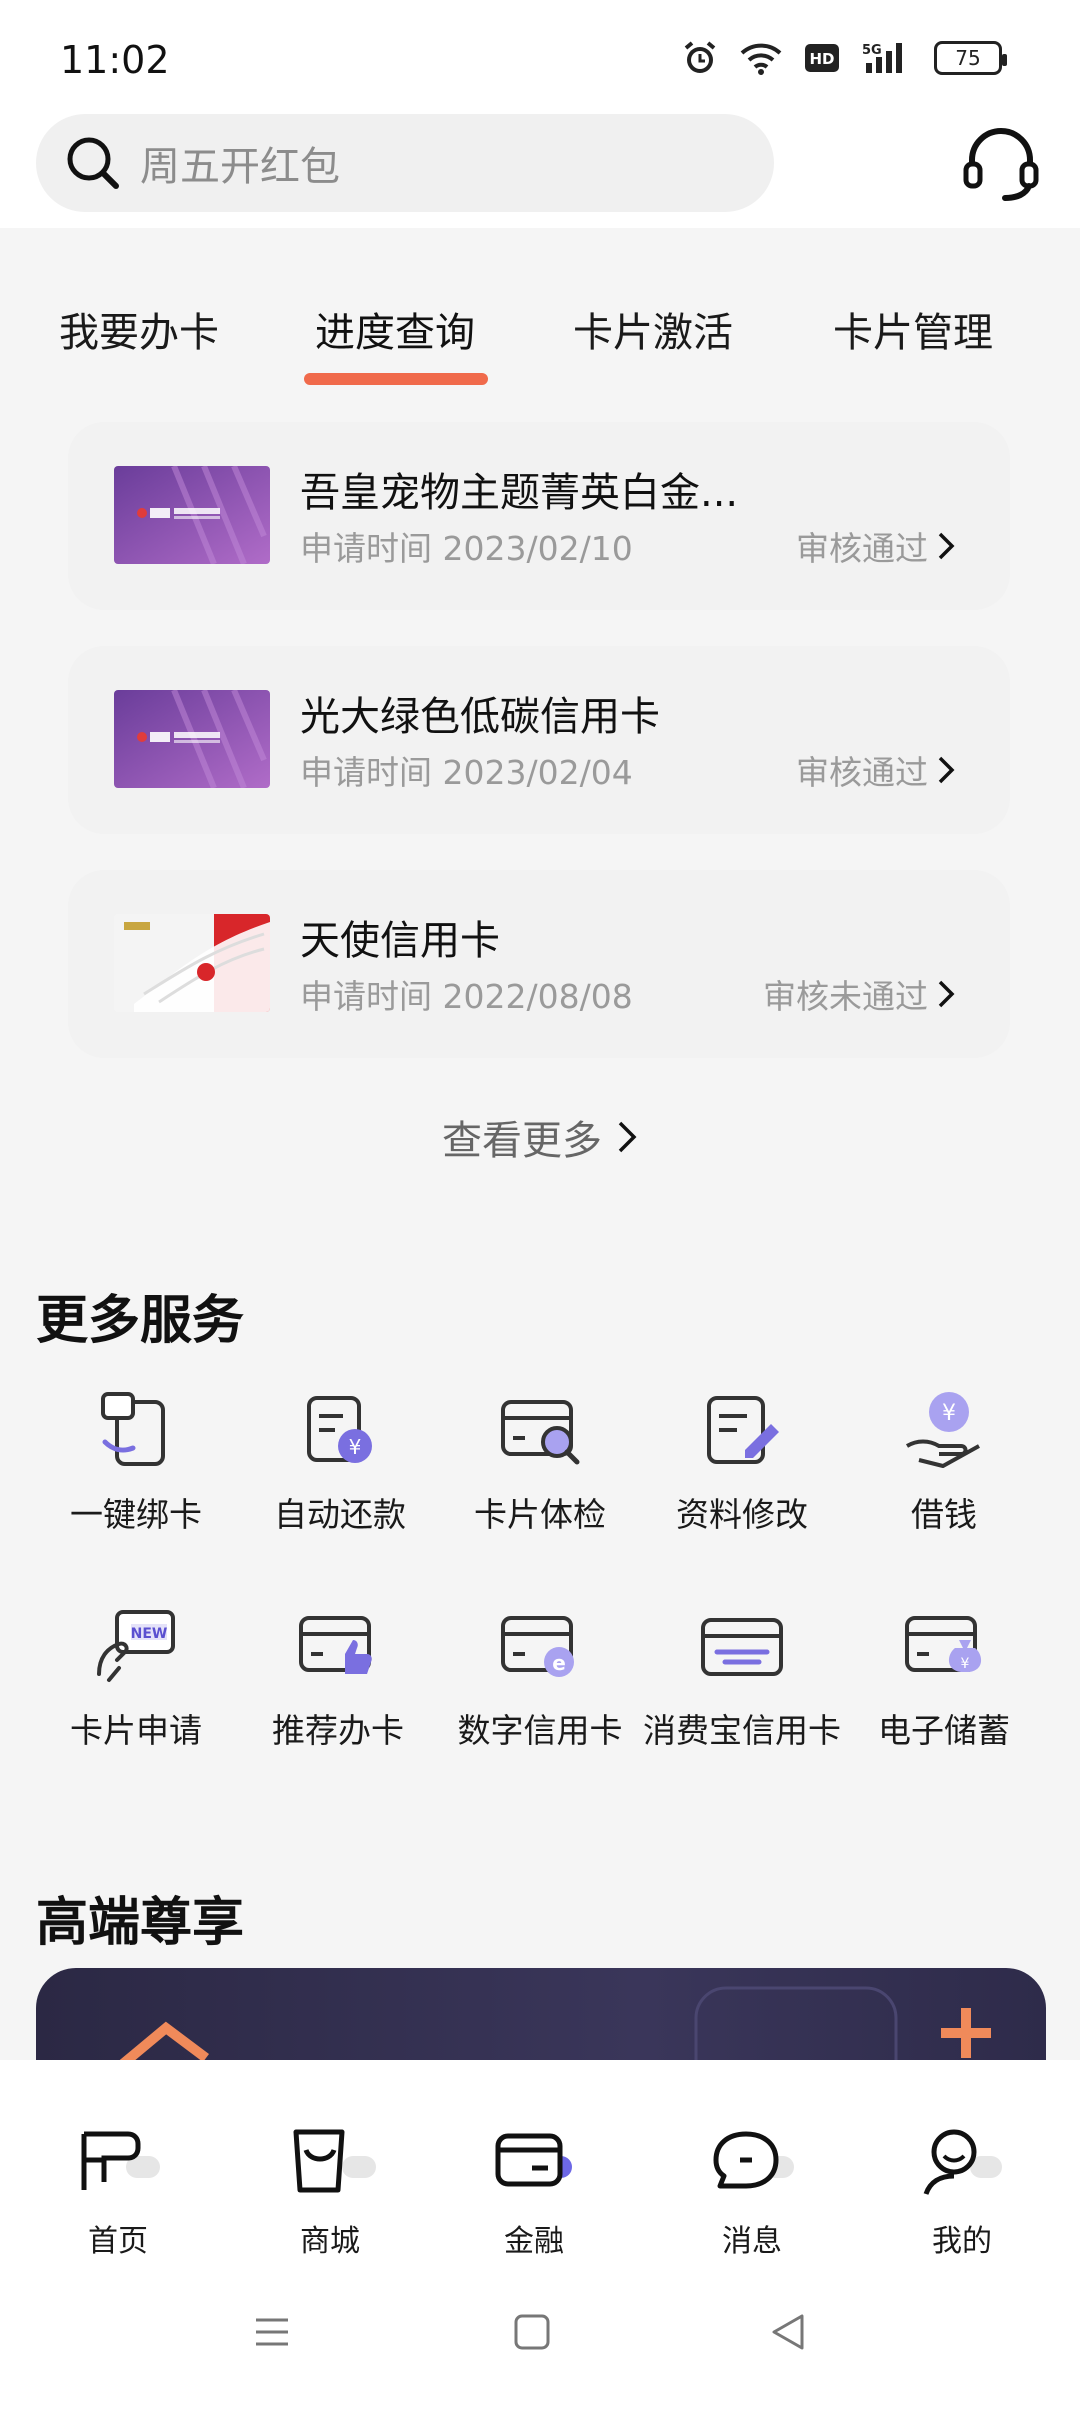 This screenshot has width=1080, height=2412. What do you see at coordinates (944, 1514) in the screenshot?
I see `service-label: 借钱` at bounding box center [944, 1514].